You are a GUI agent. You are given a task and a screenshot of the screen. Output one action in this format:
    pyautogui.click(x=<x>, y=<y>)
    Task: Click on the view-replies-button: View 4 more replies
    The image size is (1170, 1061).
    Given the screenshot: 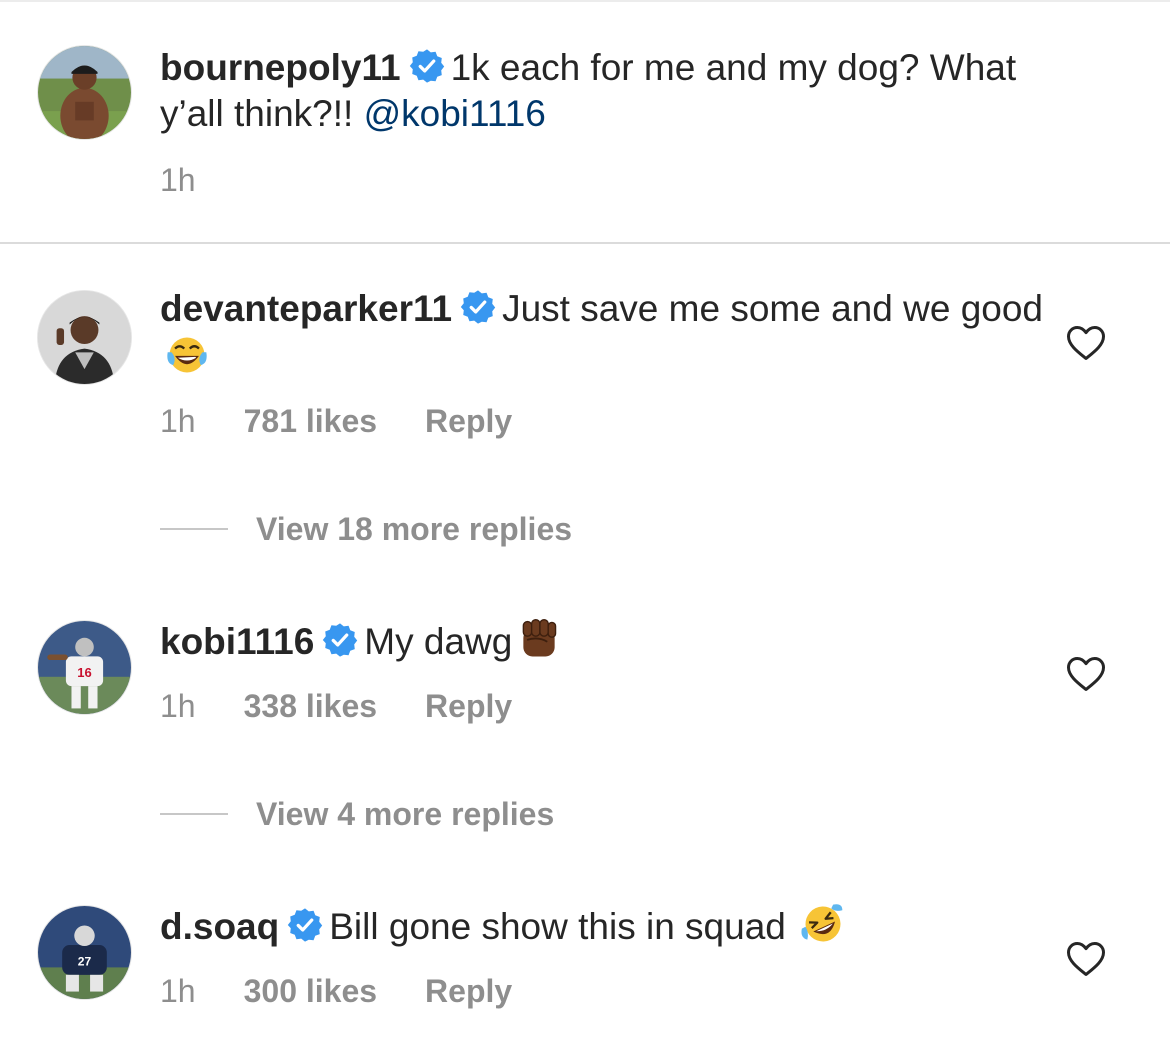 What is the action you would take?
    pyautogui.click(x=357, y=814)
    